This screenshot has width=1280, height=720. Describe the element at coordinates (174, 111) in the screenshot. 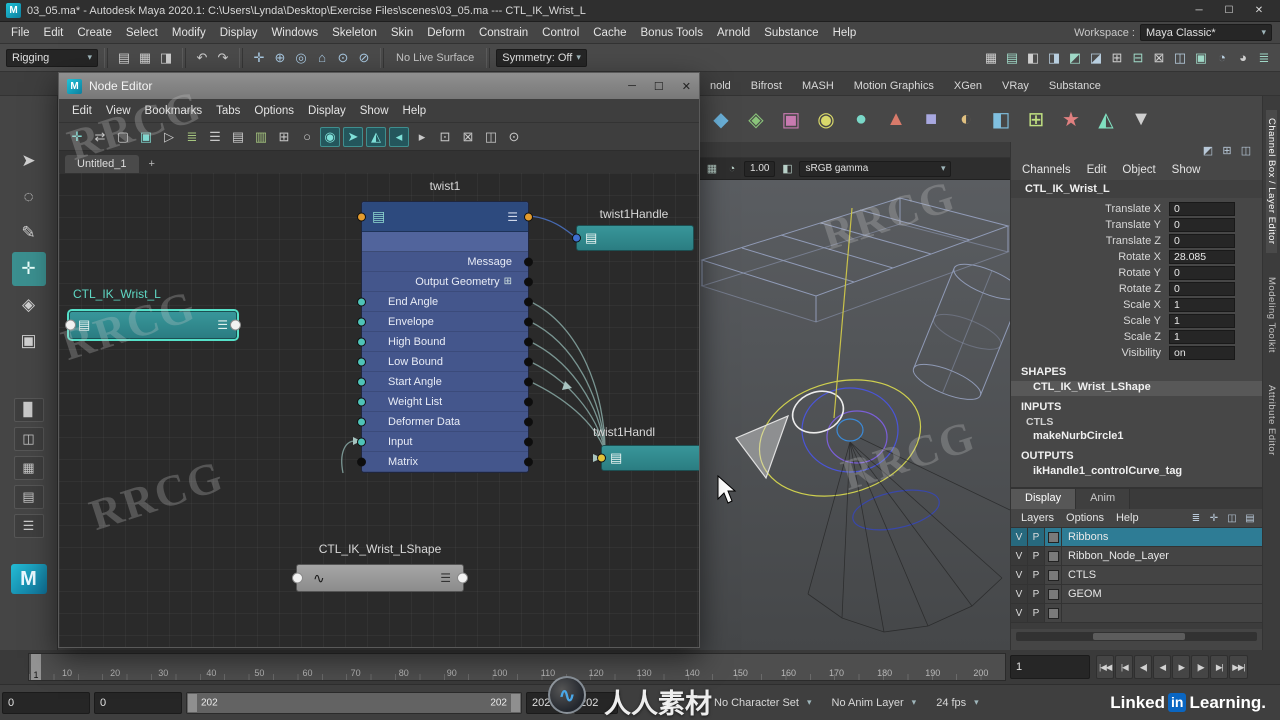

I see `menu-item: Bookmarks` at that location.